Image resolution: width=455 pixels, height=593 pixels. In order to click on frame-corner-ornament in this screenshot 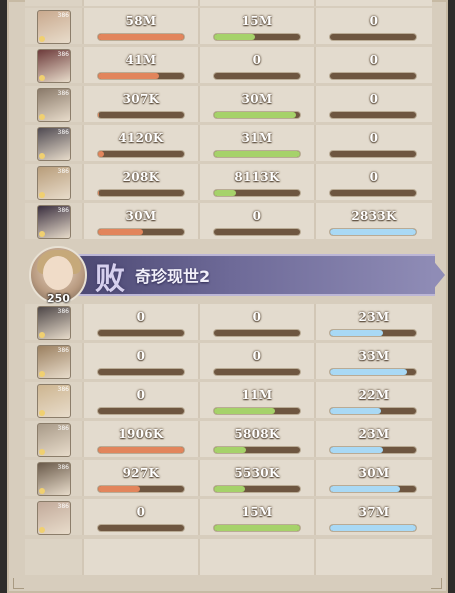, I will do `click(18, 583)`.